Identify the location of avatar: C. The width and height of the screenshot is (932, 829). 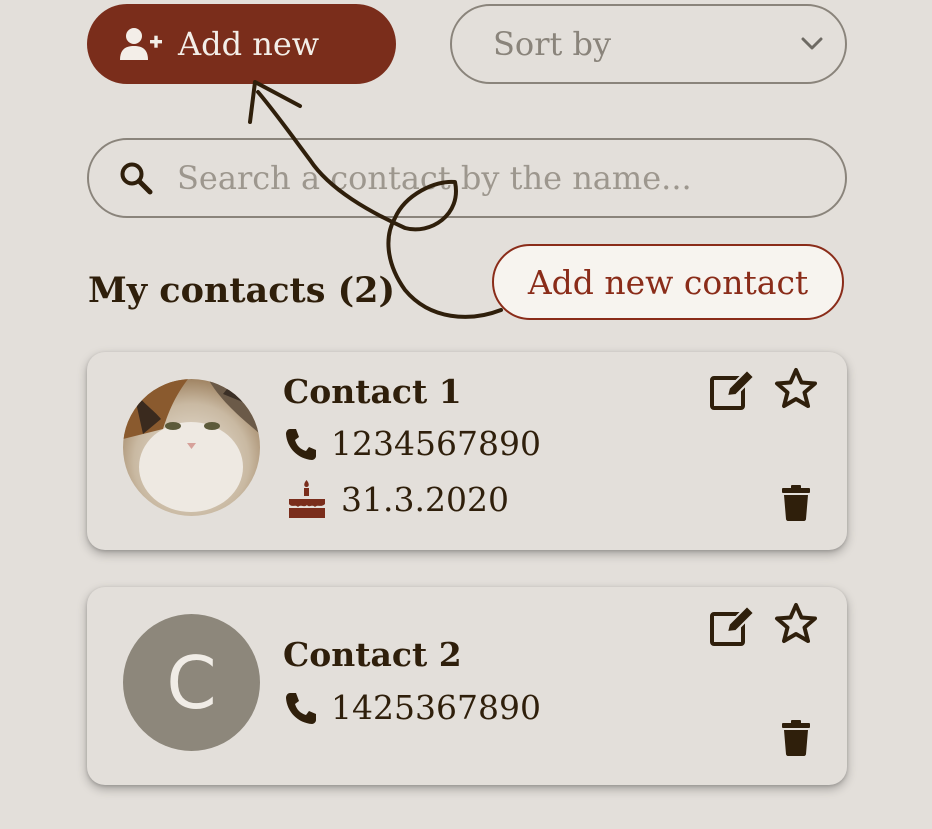
(191, 682).